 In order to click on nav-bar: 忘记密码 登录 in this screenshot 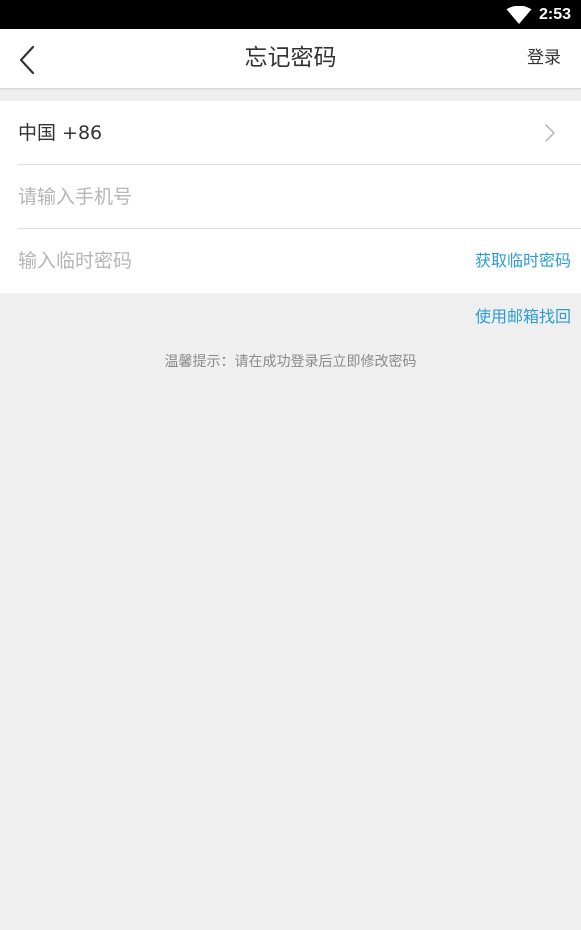, I will do `click(290, 59)`.